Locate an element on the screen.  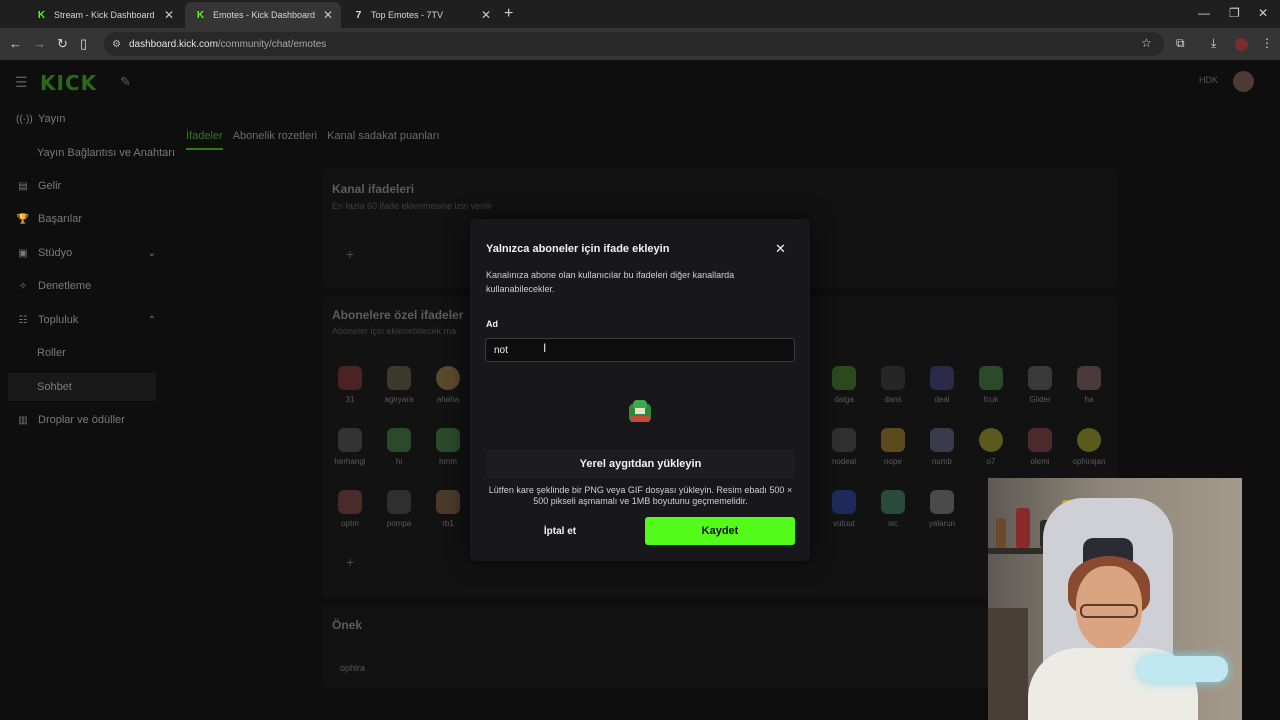
sidebar-item-stream-key: Yayın Bağlantısı ve Anahtarı is located at coordinates (101, 153).